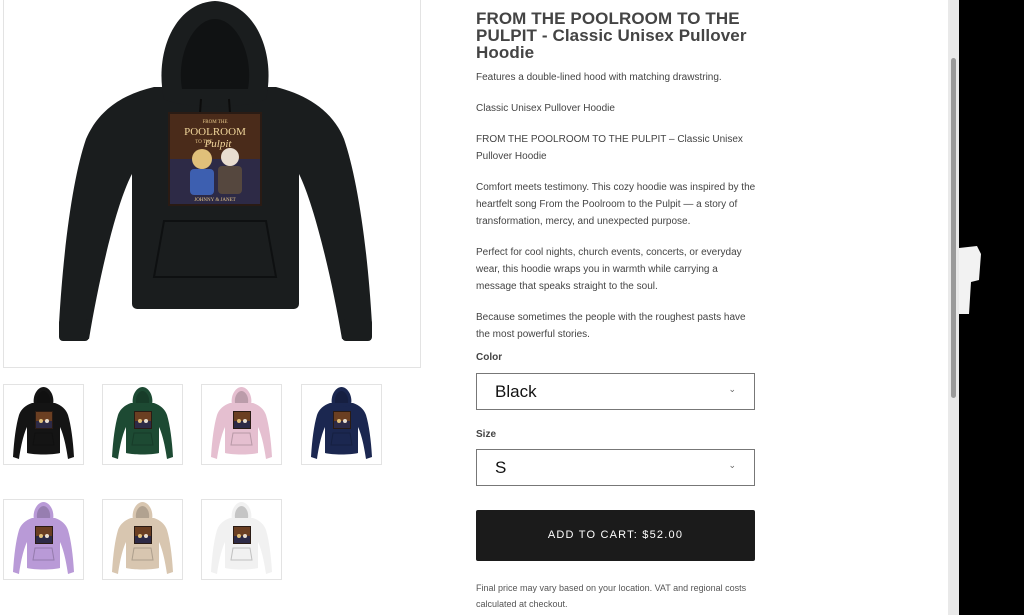  What do you see at coordinates (615, 391) in the screenshot?
I see `color-select: Black ⌄` at bounding box center [615, 391].